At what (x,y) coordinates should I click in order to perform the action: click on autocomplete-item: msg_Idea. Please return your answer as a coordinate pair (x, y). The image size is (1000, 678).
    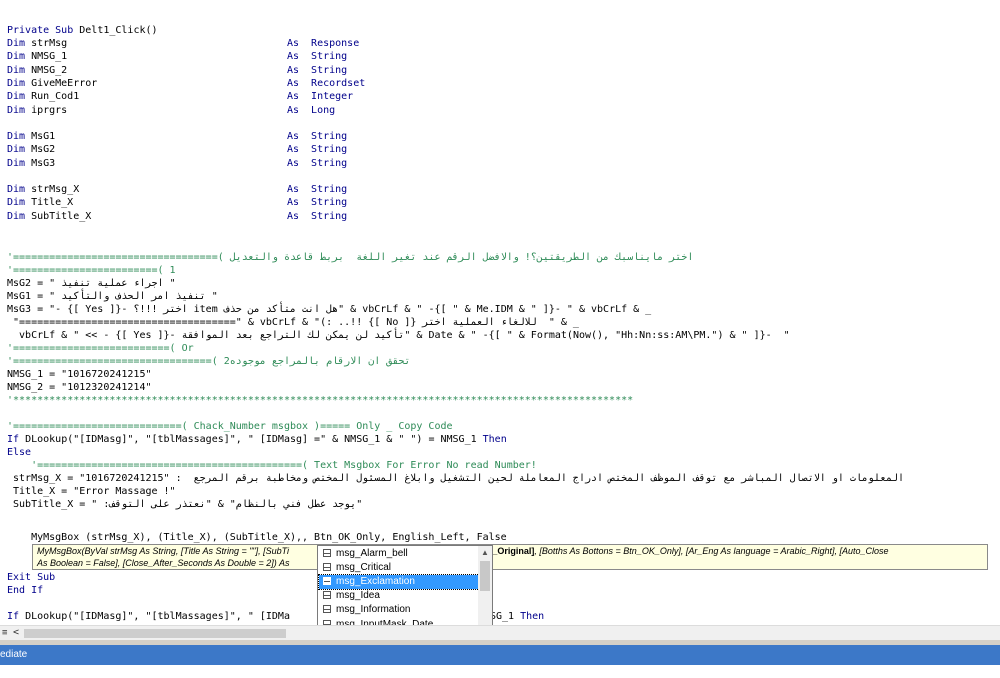
    Looking at the image, I should click on (399, 596).